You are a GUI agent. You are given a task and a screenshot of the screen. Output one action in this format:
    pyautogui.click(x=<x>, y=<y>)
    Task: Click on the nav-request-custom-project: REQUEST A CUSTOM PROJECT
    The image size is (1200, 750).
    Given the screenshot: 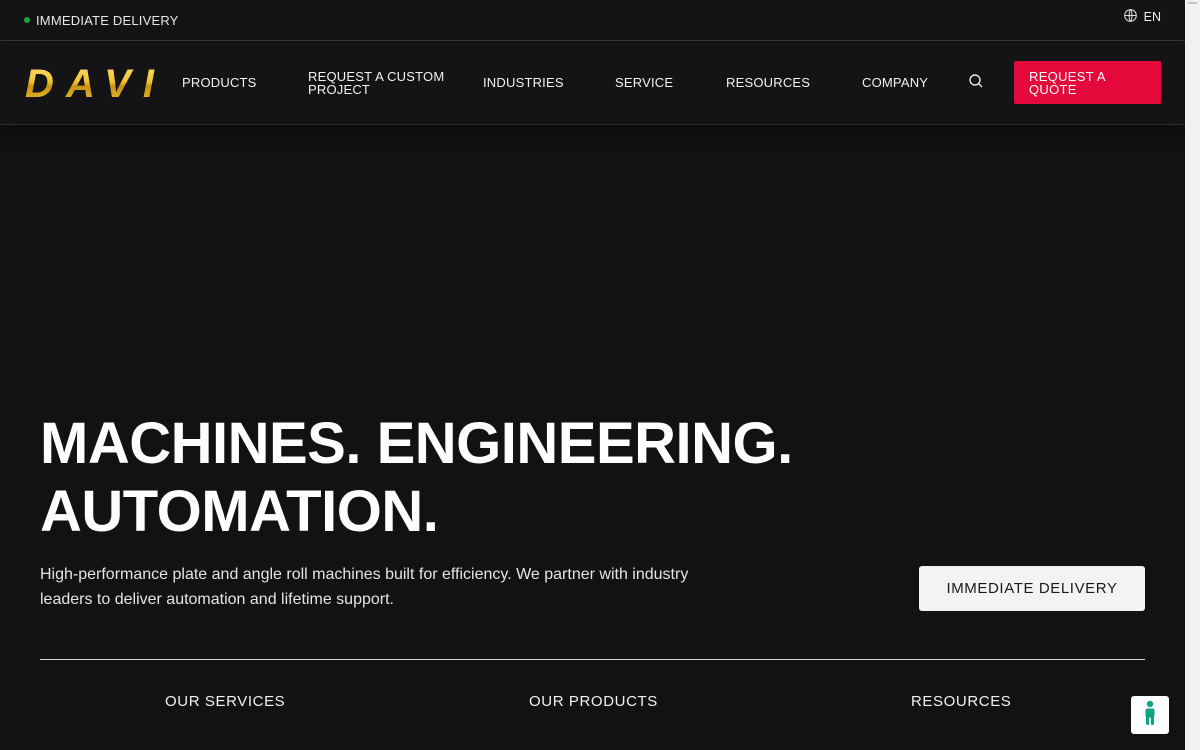 What is the action you would take?
    pyautogui.click(x=378, y=83)
    